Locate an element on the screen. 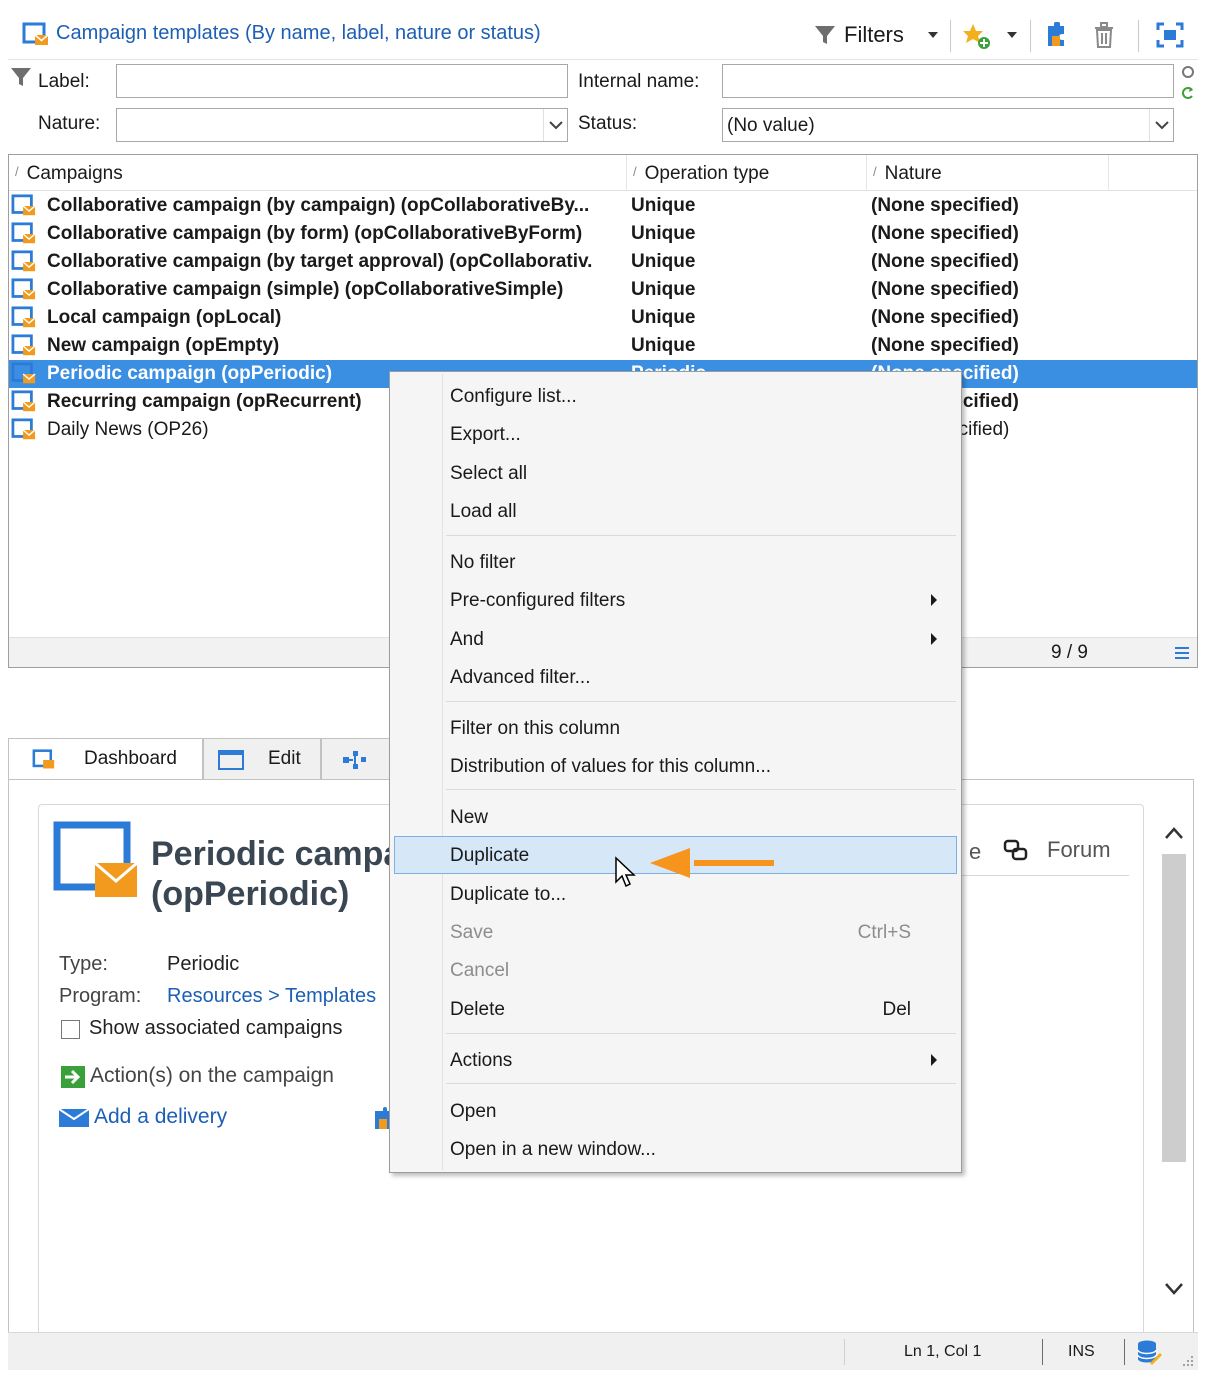 The image size is (1212, 1376). list-menu-icon is located at coordinates (1182, 653).